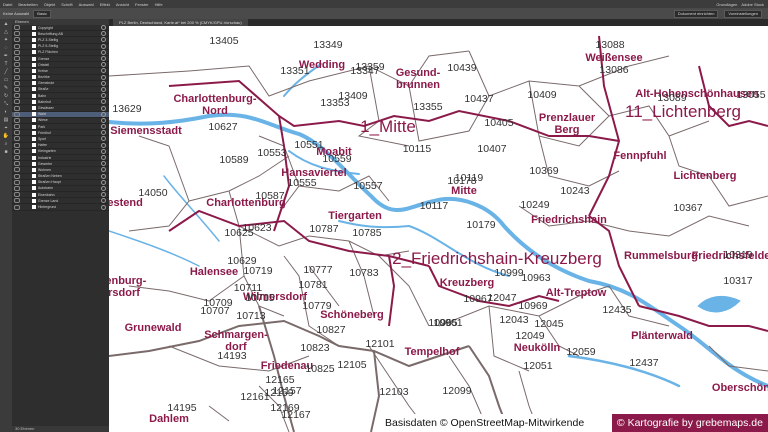 This screenshot has width=768, height=432. I want to click on type-tool-icon: T, so click(6, 64).